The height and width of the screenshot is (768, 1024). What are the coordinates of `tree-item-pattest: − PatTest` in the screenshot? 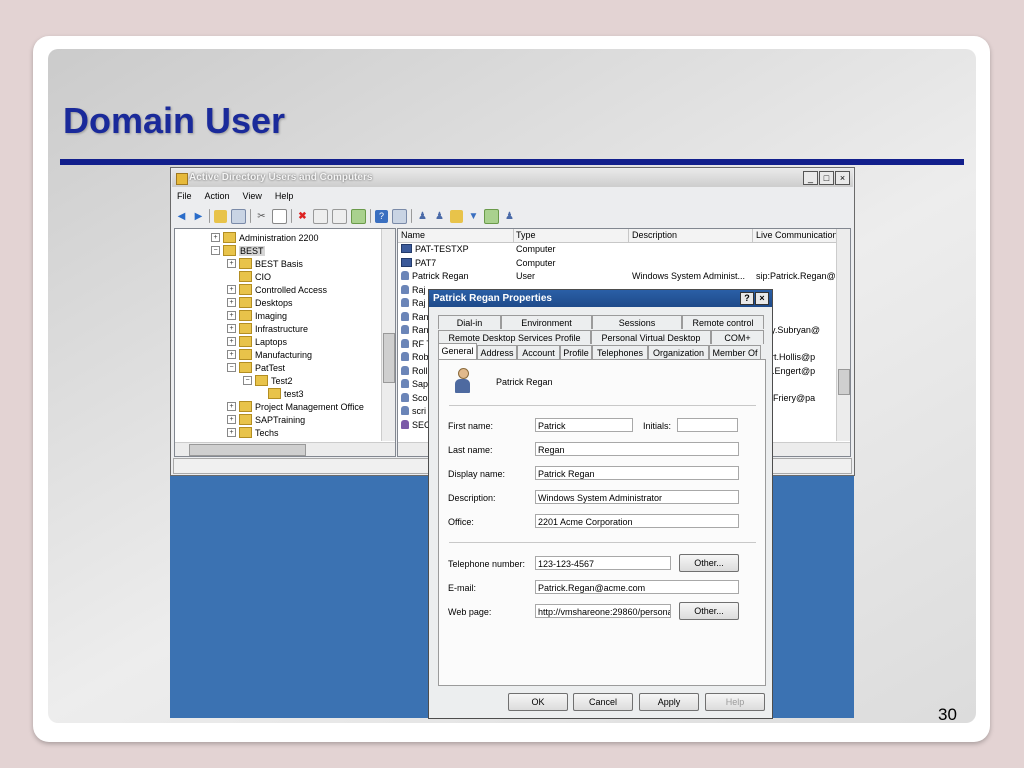 It's located at (256, 367).